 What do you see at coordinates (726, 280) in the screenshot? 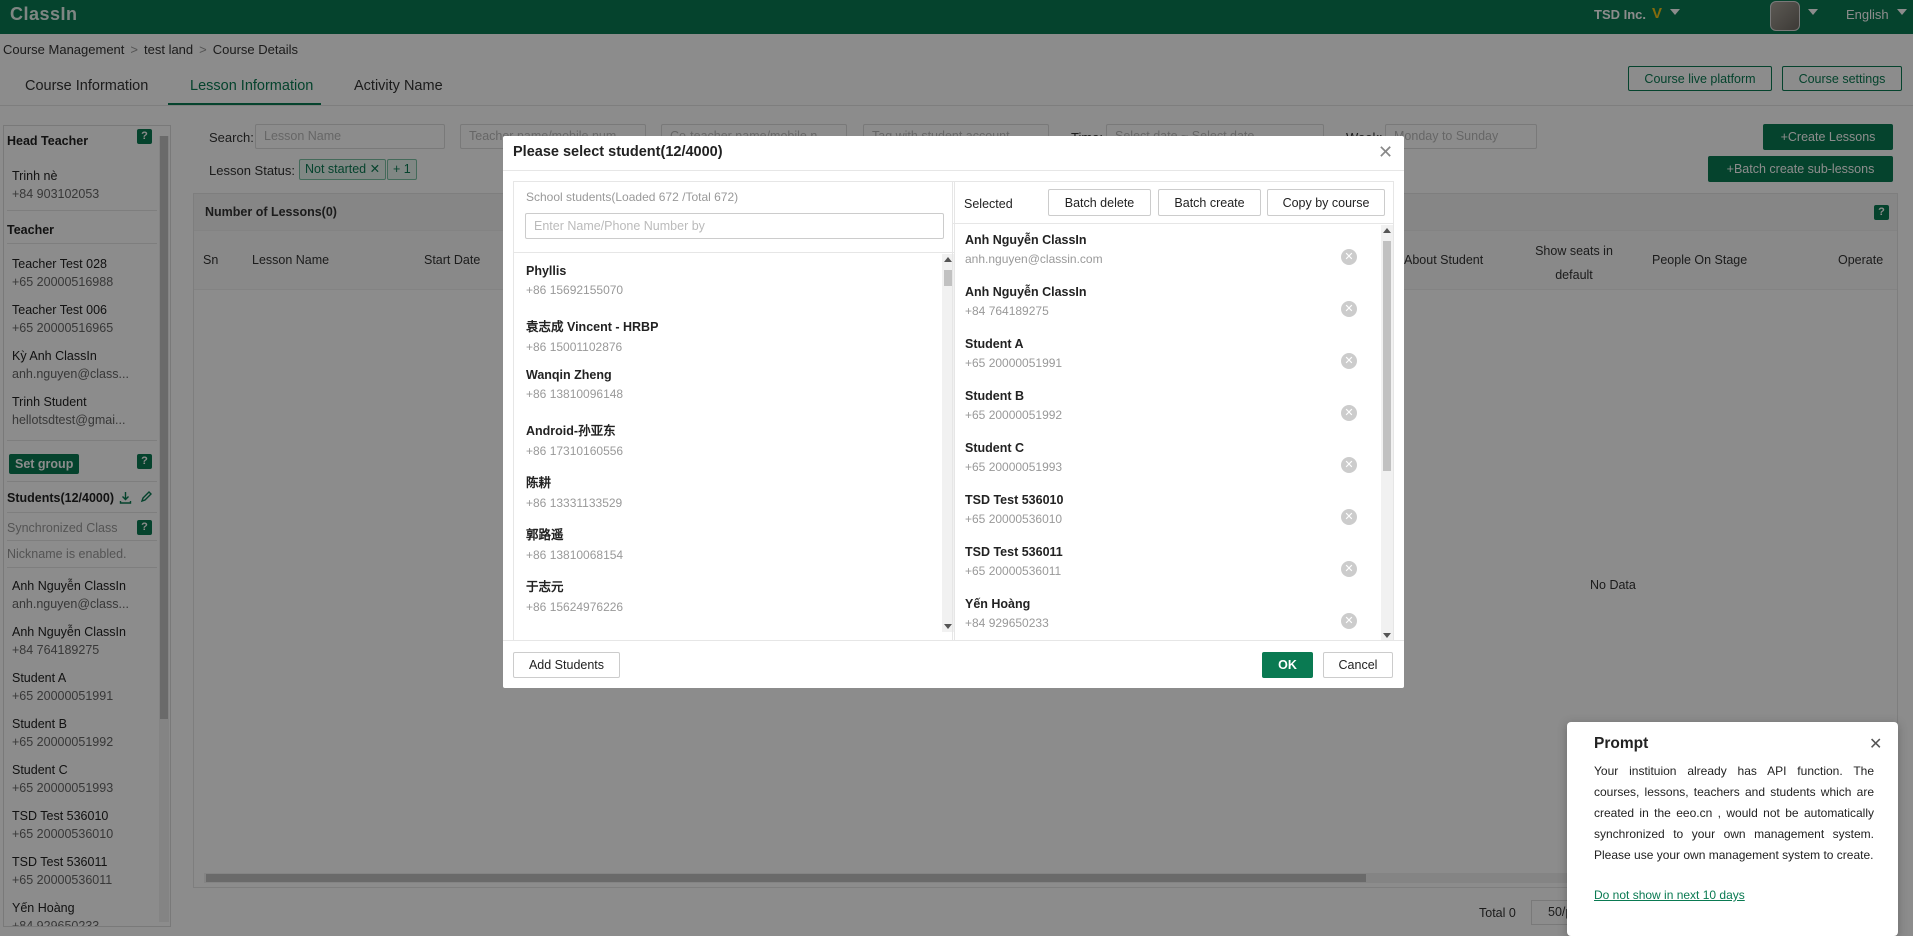
I see `list-item: Phyllis +86 15692155070` at bounding box center [726, 280].